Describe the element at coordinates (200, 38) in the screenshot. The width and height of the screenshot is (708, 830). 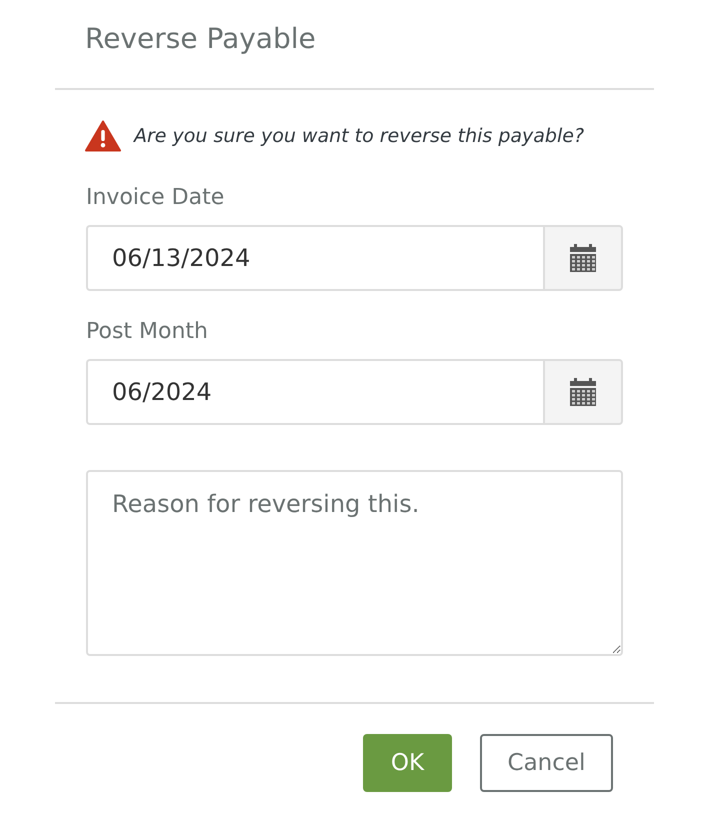
I see `dialog-title: Reverse Payable` at that location.